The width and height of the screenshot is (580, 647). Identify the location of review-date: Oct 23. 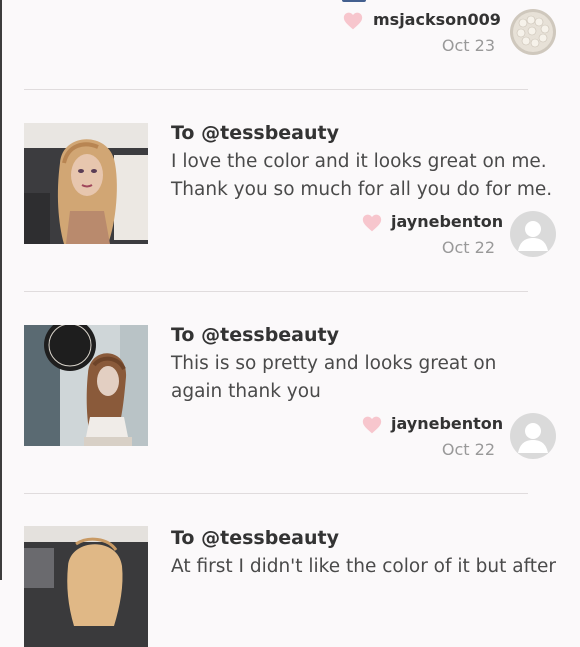
(468, 45).